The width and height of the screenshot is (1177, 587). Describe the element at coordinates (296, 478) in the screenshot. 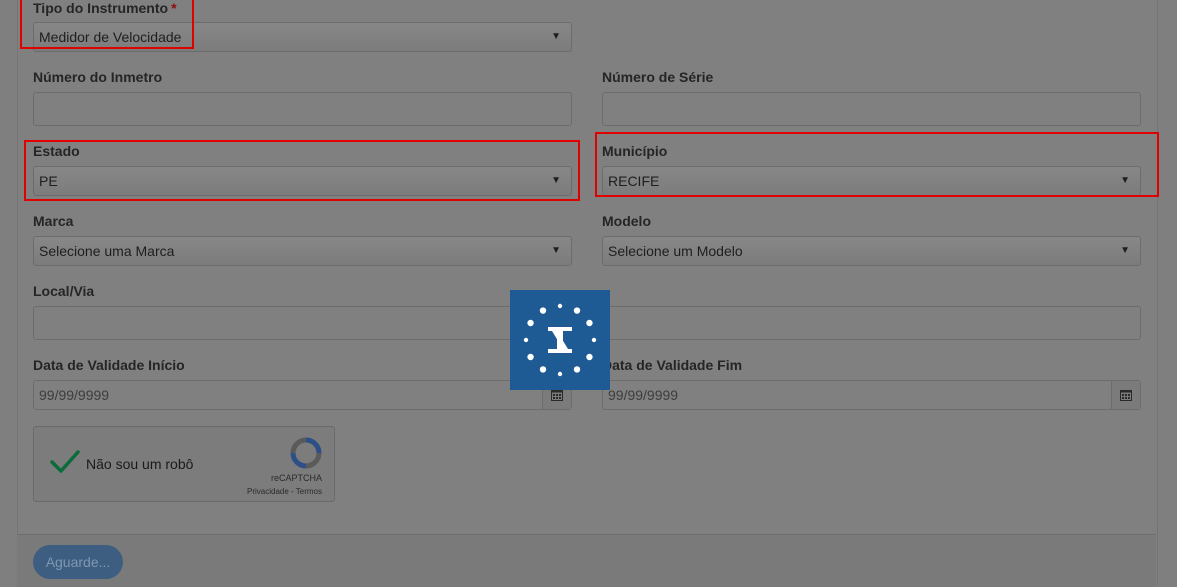

I see `recaptcha-brand: reCAPTCHA` at that location.